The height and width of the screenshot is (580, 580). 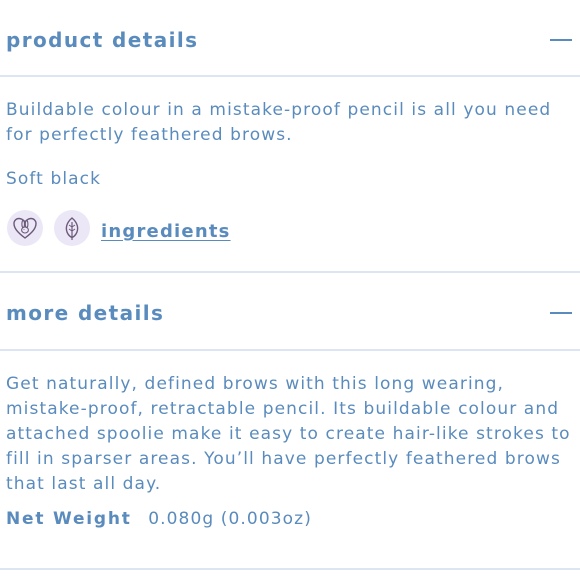 I want to click on net-weight-value: 0.080g (0.003oz), so click(x=230, y=519).